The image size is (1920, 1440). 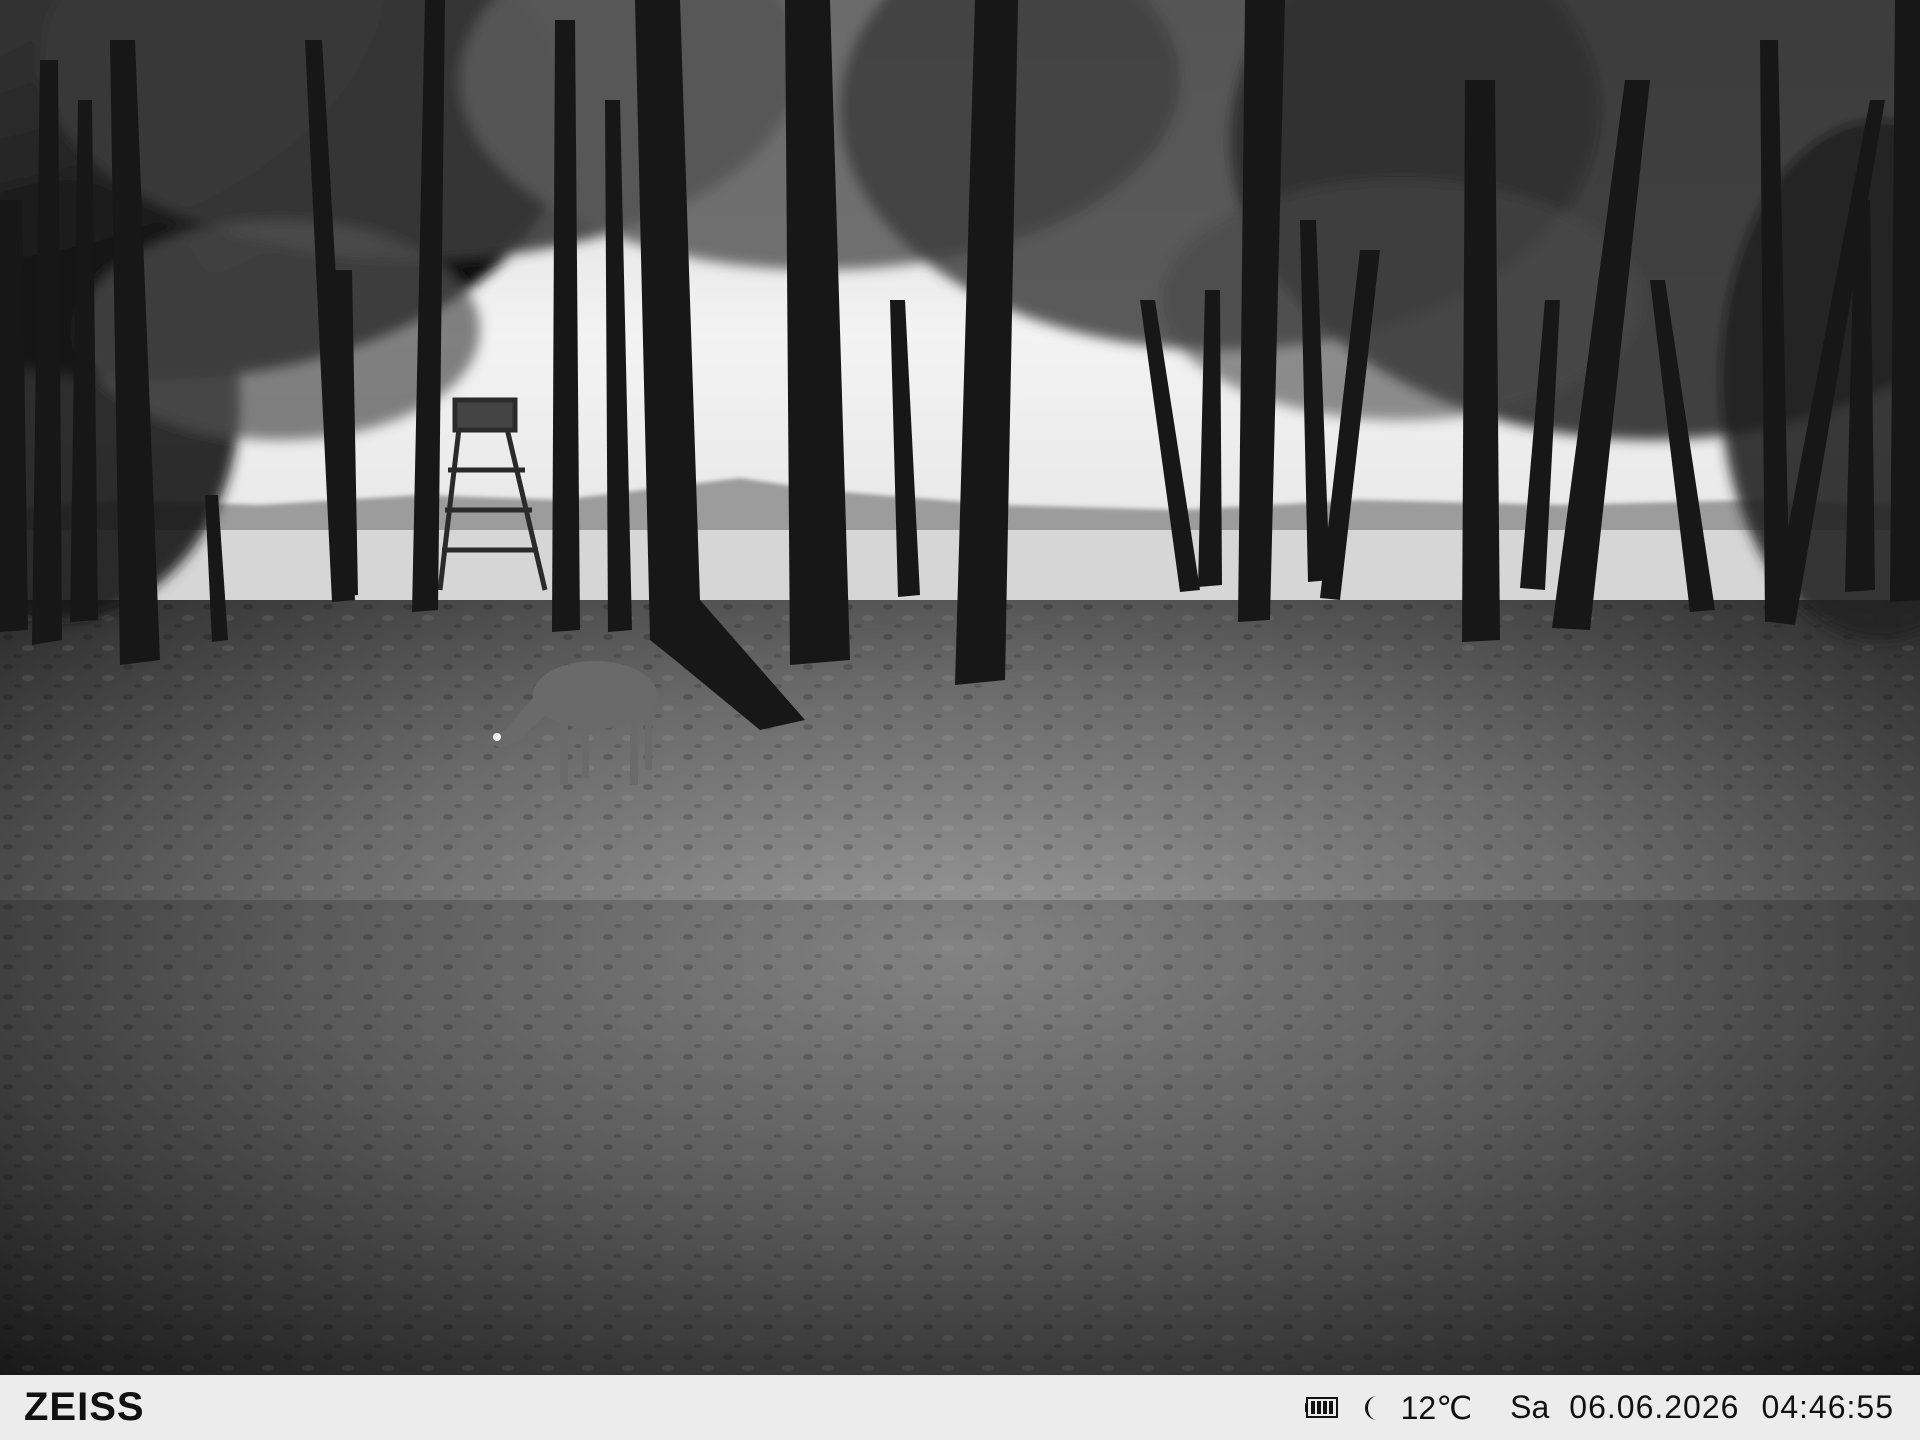 I want to click on temperature-readout: 12℃, so click(x=1436, y=1407).